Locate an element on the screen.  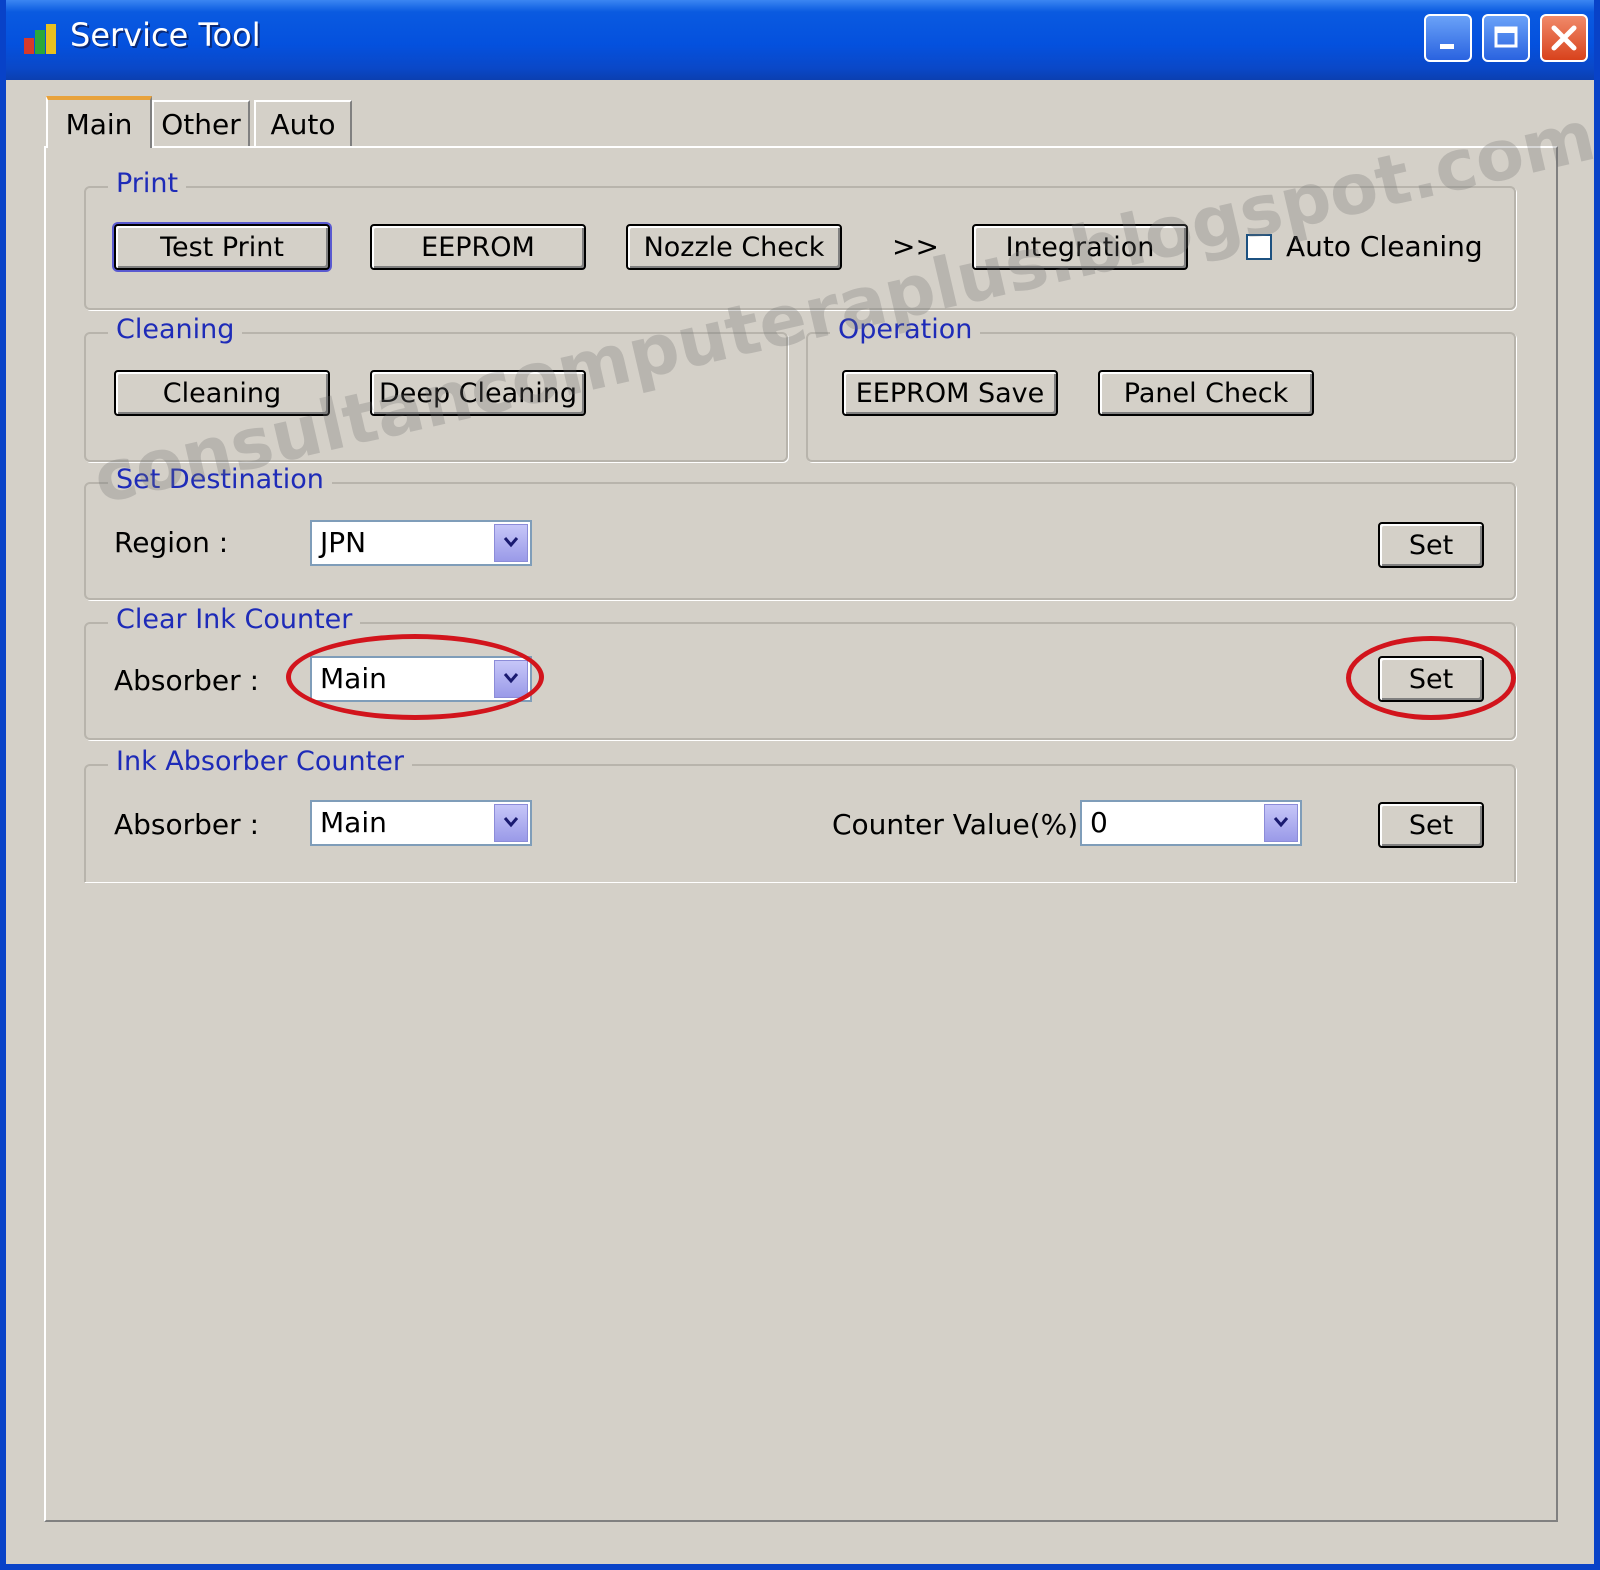
maximize-button is located at coordinates (1506, 38).